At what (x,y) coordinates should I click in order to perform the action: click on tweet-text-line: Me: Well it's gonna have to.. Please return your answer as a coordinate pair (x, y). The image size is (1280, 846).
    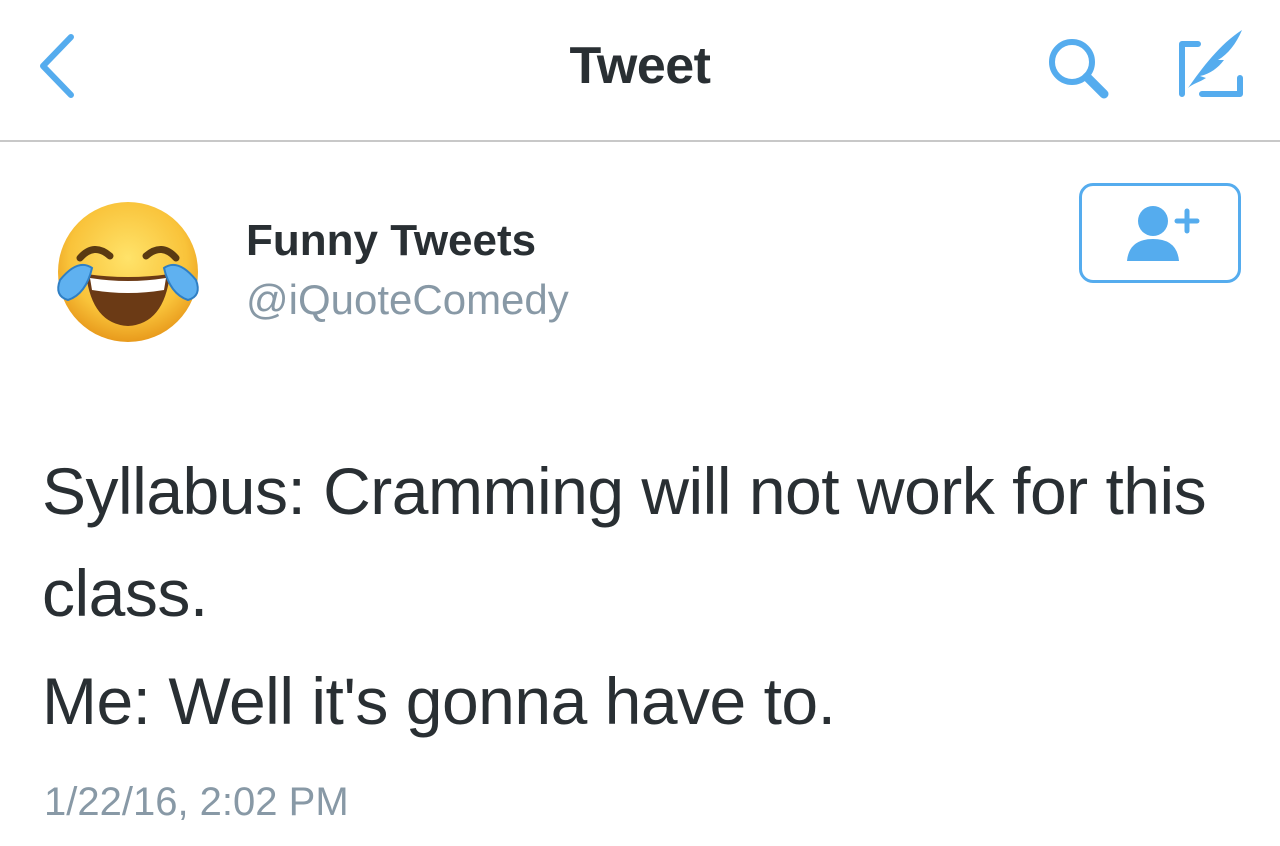
    Looking at the image, I should click on (439, 701).